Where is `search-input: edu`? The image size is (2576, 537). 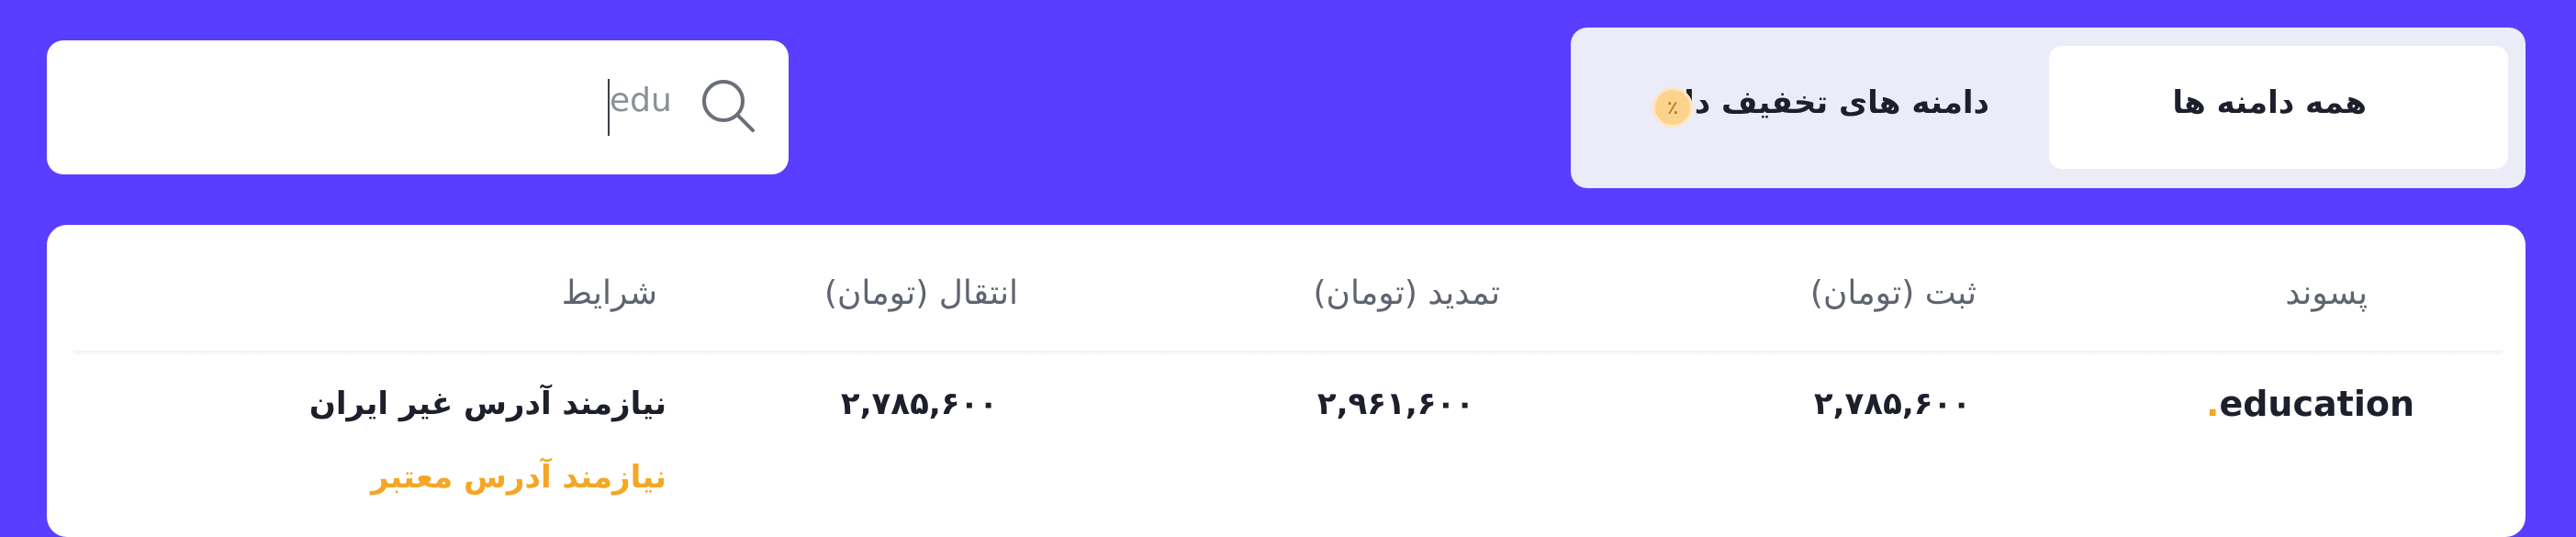 search-input: edu is located at coordinates (641, 101).